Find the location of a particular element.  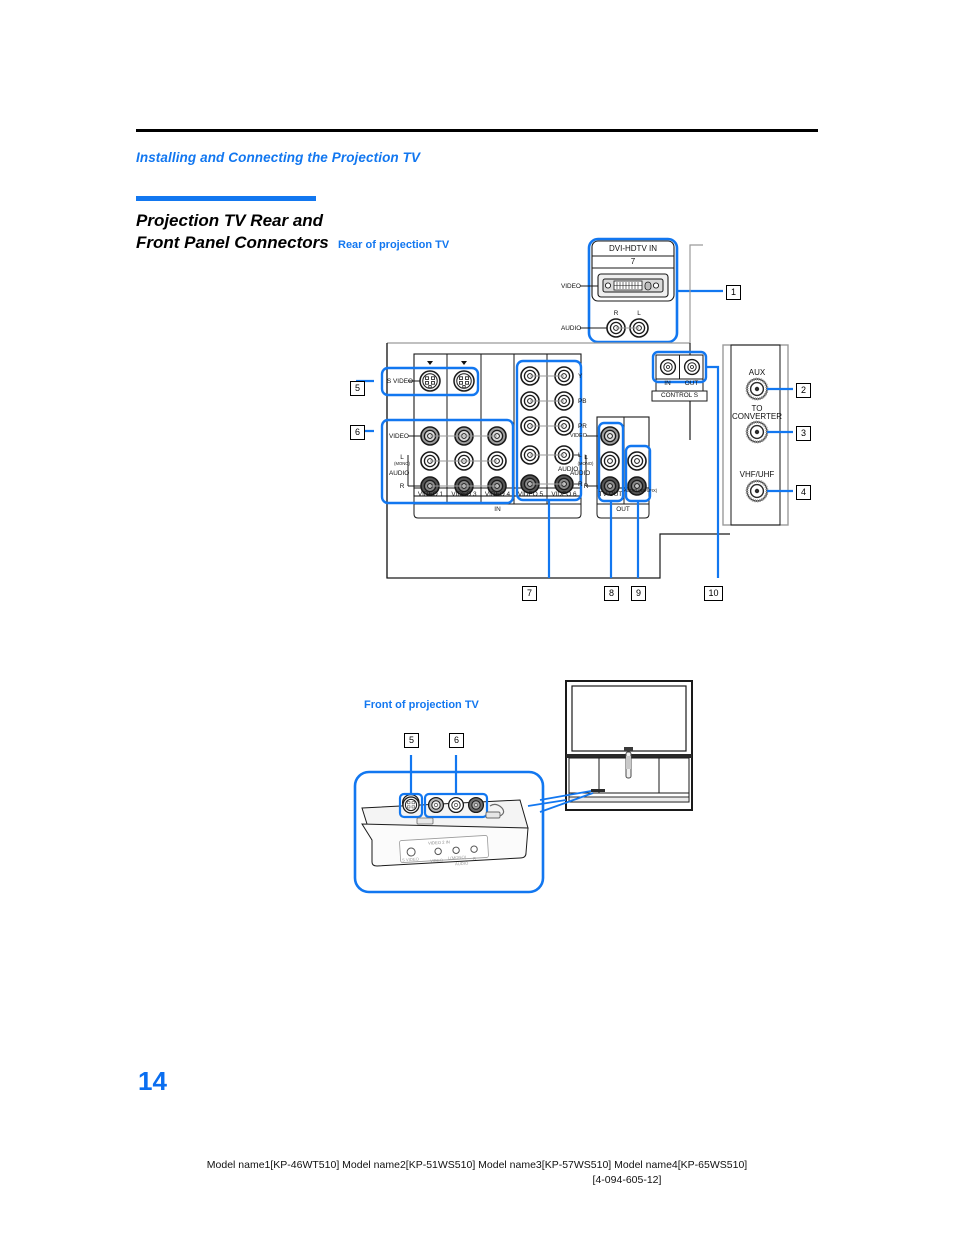

rear-chassis-outline is located at coordinates (558, 411).